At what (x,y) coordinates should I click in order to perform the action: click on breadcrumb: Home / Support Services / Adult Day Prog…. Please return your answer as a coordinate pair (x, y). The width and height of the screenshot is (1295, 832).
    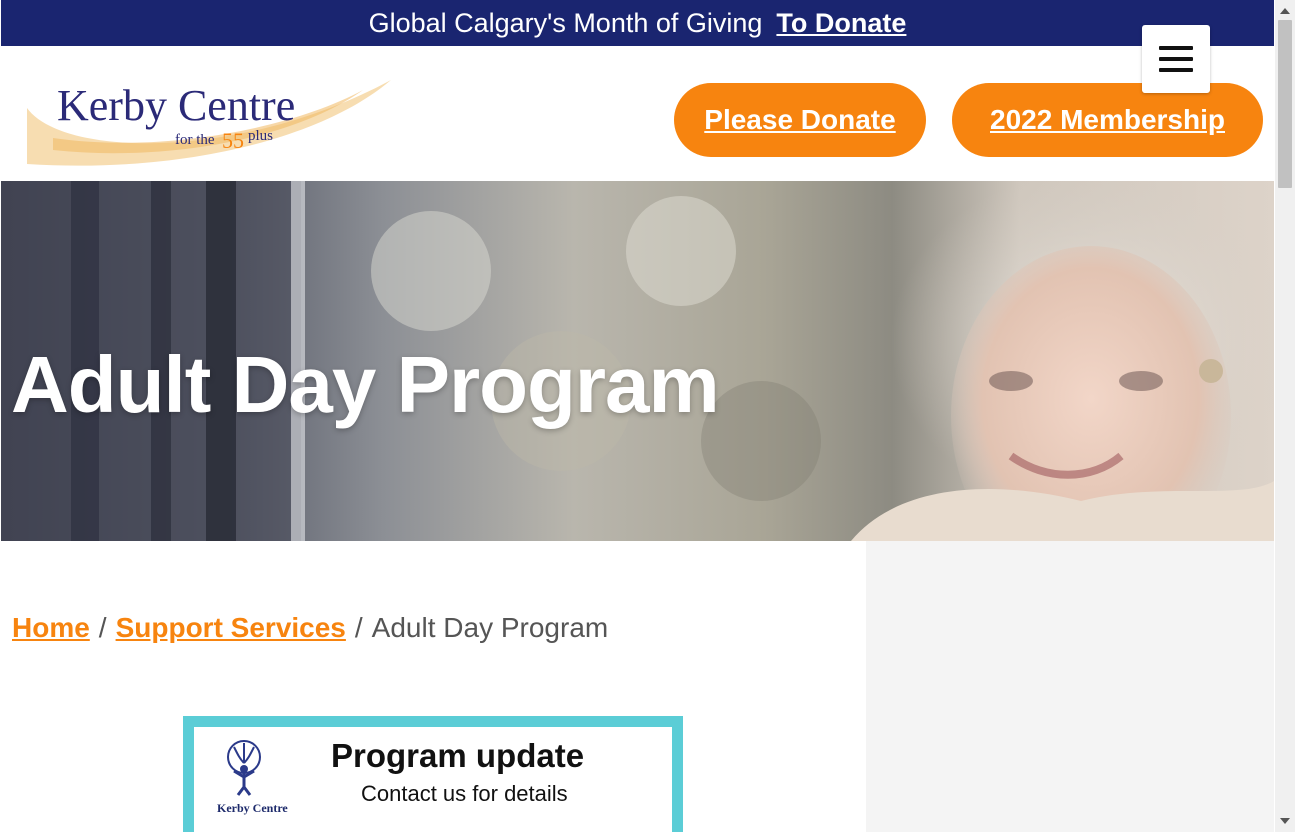
    Looking at the image, I should click on (310, 628).